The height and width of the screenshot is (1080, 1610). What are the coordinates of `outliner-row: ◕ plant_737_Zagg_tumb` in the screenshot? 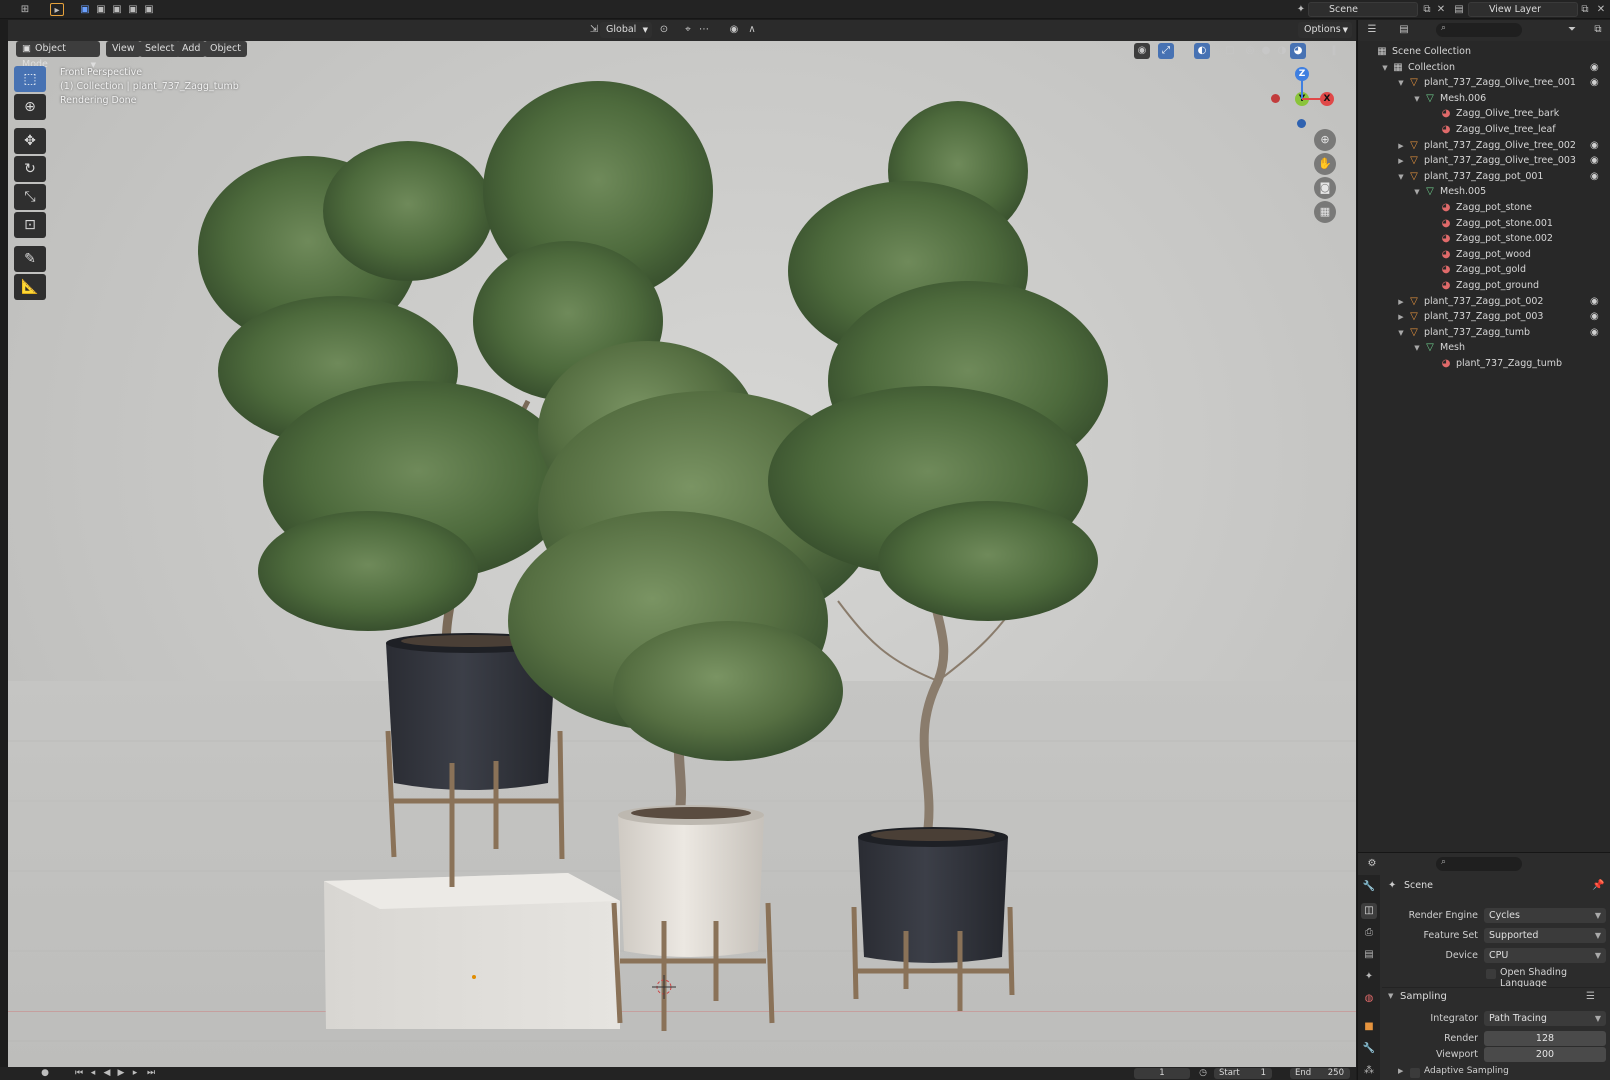 It's located at (1484, 364).